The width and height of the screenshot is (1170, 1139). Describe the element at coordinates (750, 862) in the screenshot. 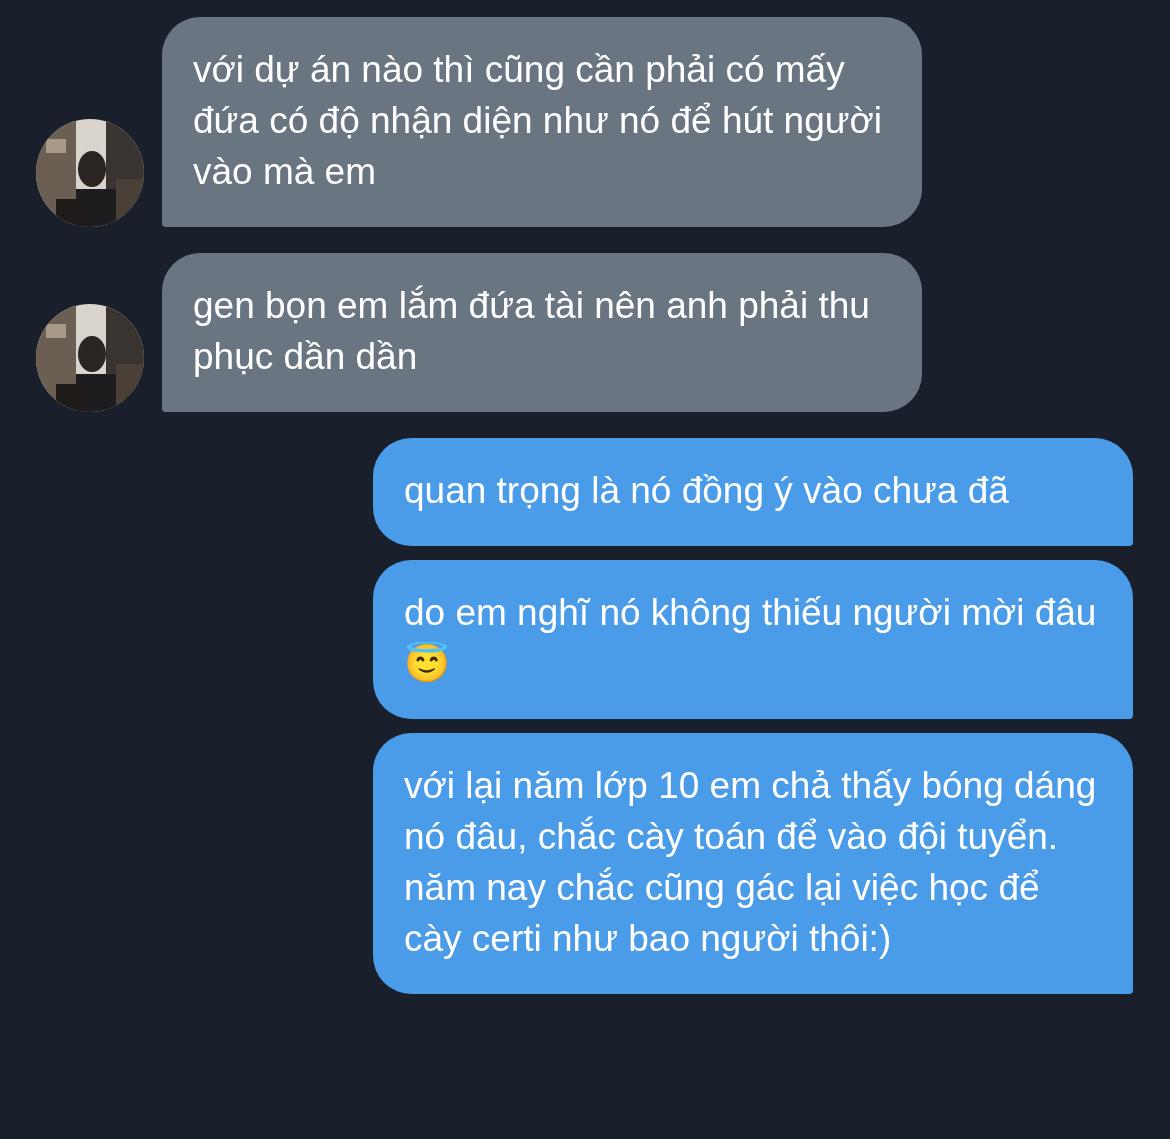

I see `message-text: với lại năm lớp 10 em chả thấy bóng dáng nó đâu, chắc cày toán để vào đội tuyển. năm nay chắc cũng gác lại việc học để cày certi như bao người thôi:)` at that location.